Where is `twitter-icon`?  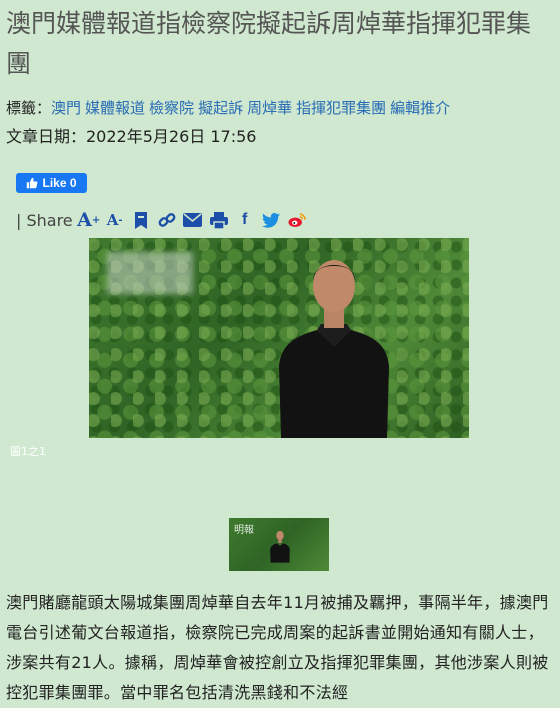 twitter-icon is located at coordinates (271, 220).